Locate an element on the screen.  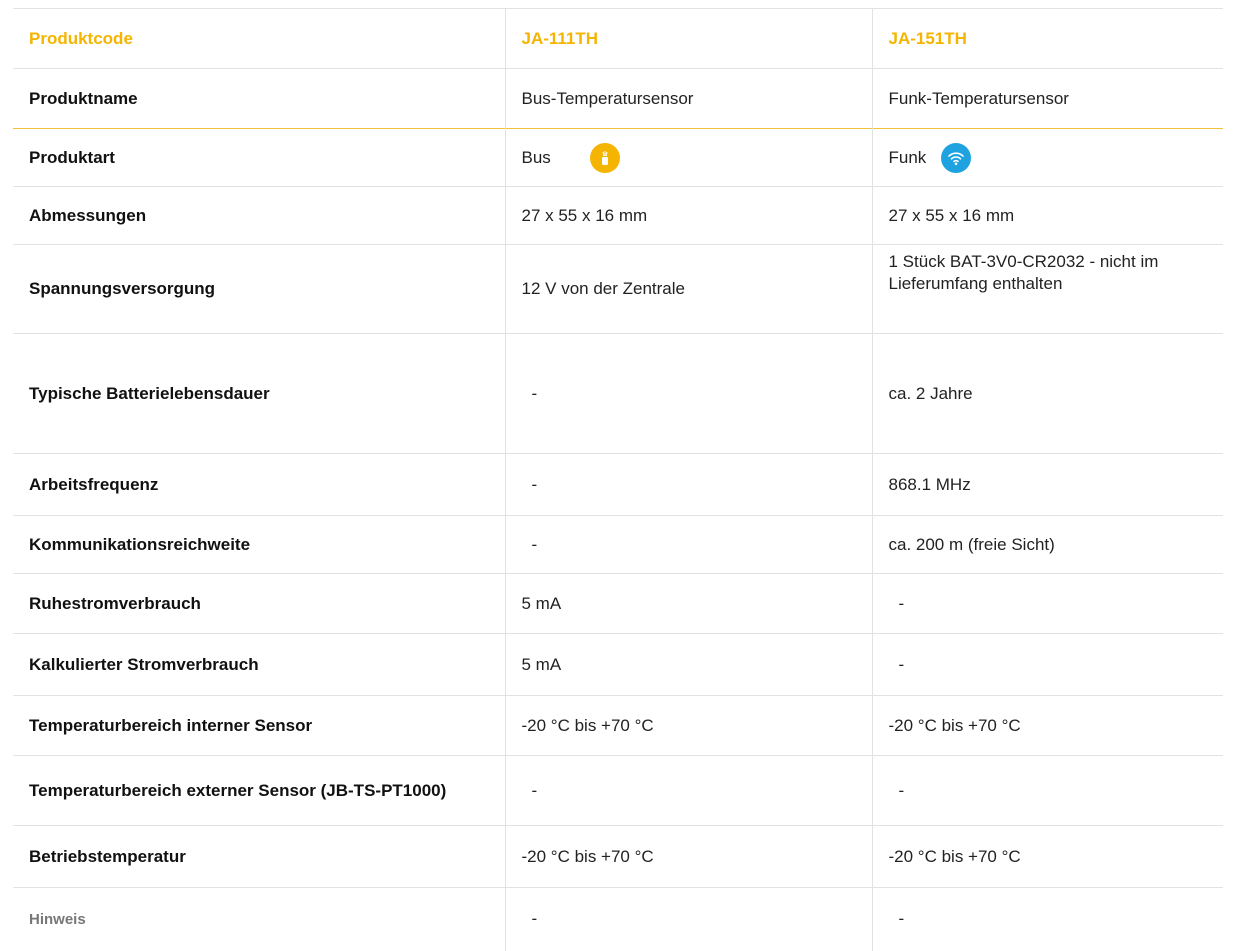
row-label: Hinweis is located at coordinates (259, 919).